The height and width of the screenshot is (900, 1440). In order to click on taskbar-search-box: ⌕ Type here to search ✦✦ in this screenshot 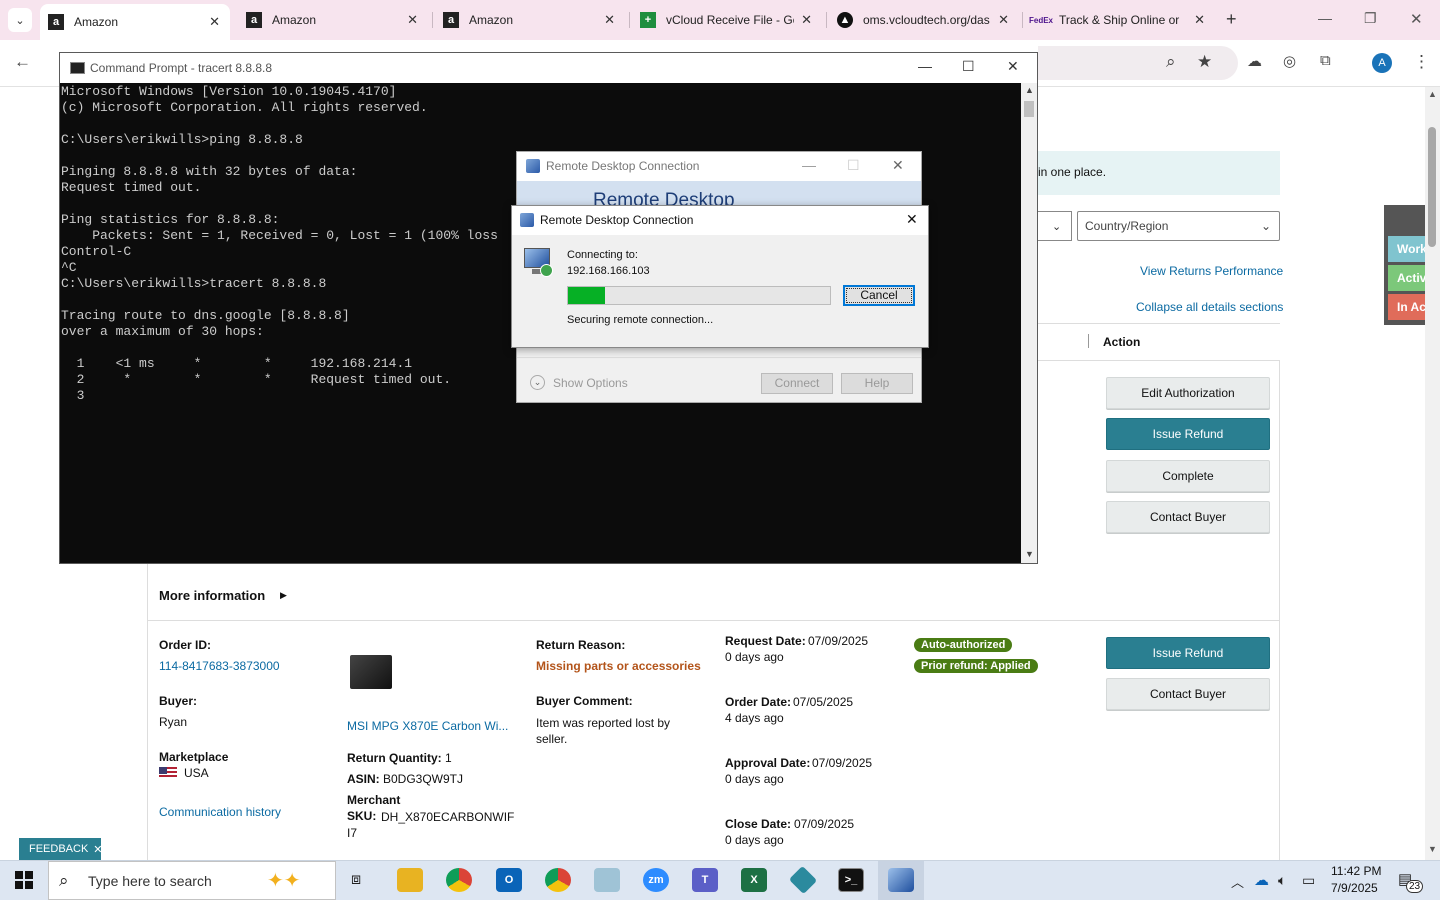, I will do `click(192, 880)`.